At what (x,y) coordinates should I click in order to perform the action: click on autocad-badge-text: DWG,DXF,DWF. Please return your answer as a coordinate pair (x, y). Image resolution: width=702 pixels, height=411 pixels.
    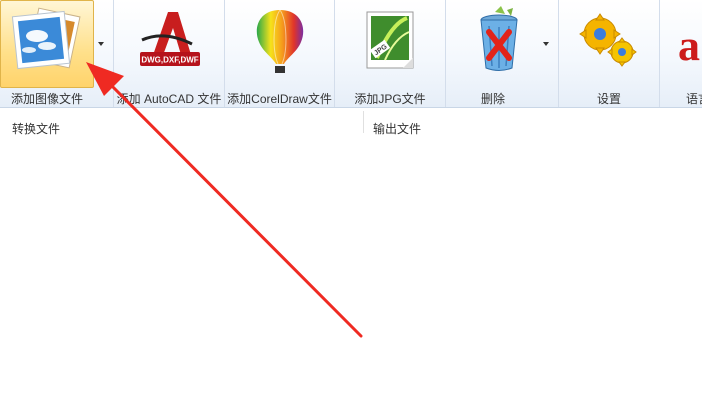
    Looking at the image, I should click on (169, 60).